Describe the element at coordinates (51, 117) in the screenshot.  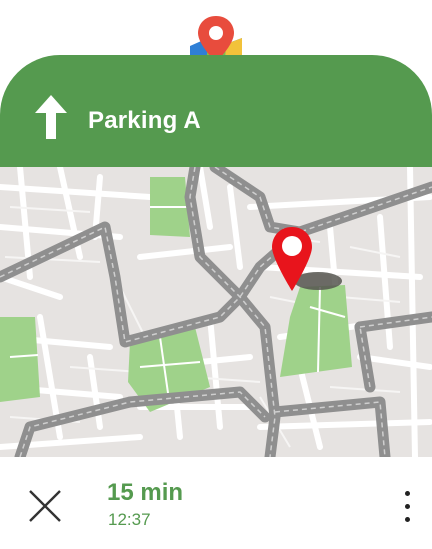
I see `arrow-up-icon` at that location.